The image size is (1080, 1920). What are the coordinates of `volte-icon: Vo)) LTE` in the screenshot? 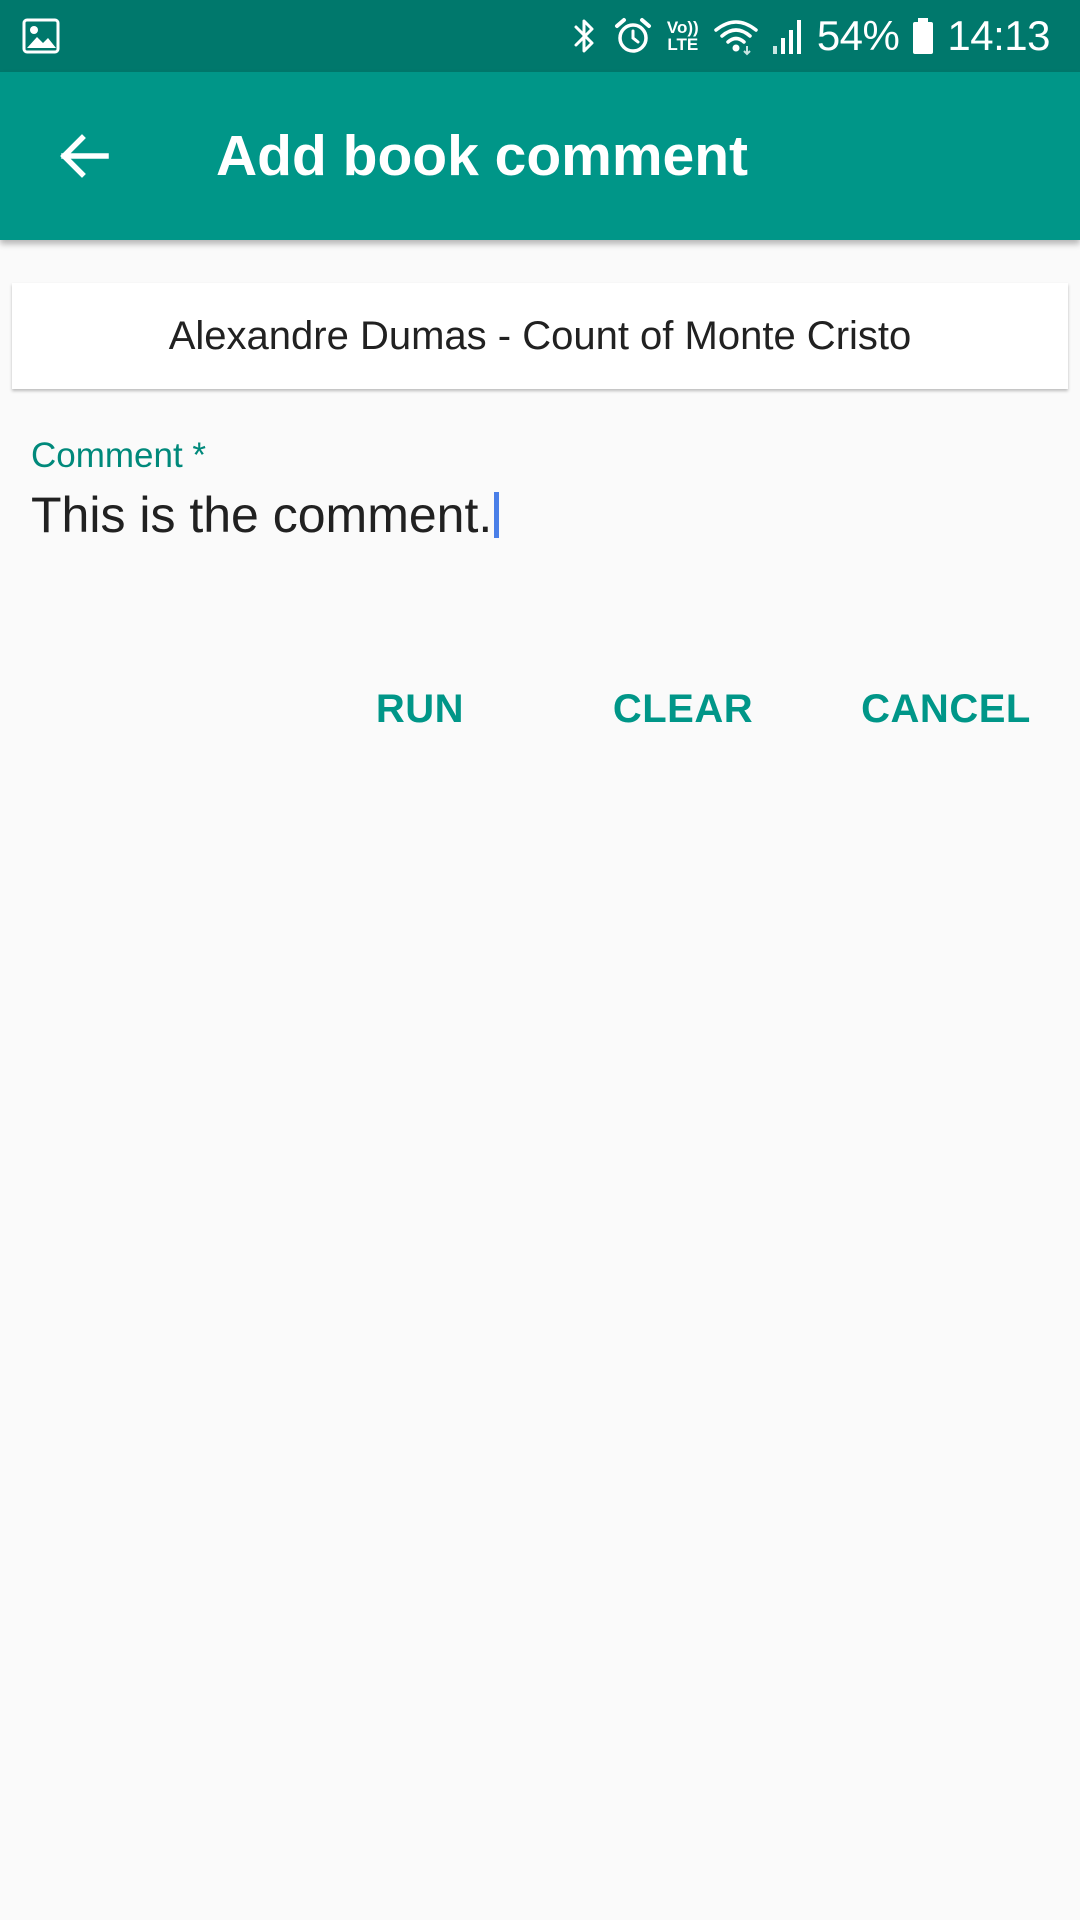 It's located at (683, 36).